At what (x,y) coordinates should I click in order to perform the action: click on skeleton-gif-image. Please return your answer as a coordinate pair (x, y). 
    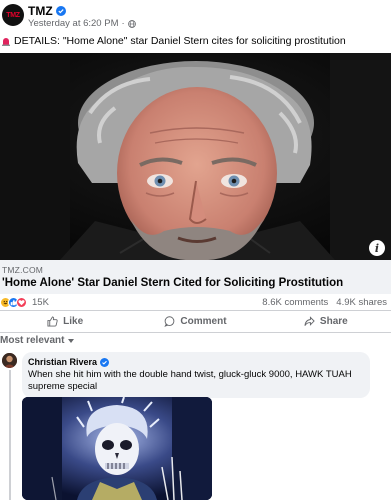
    Looking at the image, I should click on (117, 448).